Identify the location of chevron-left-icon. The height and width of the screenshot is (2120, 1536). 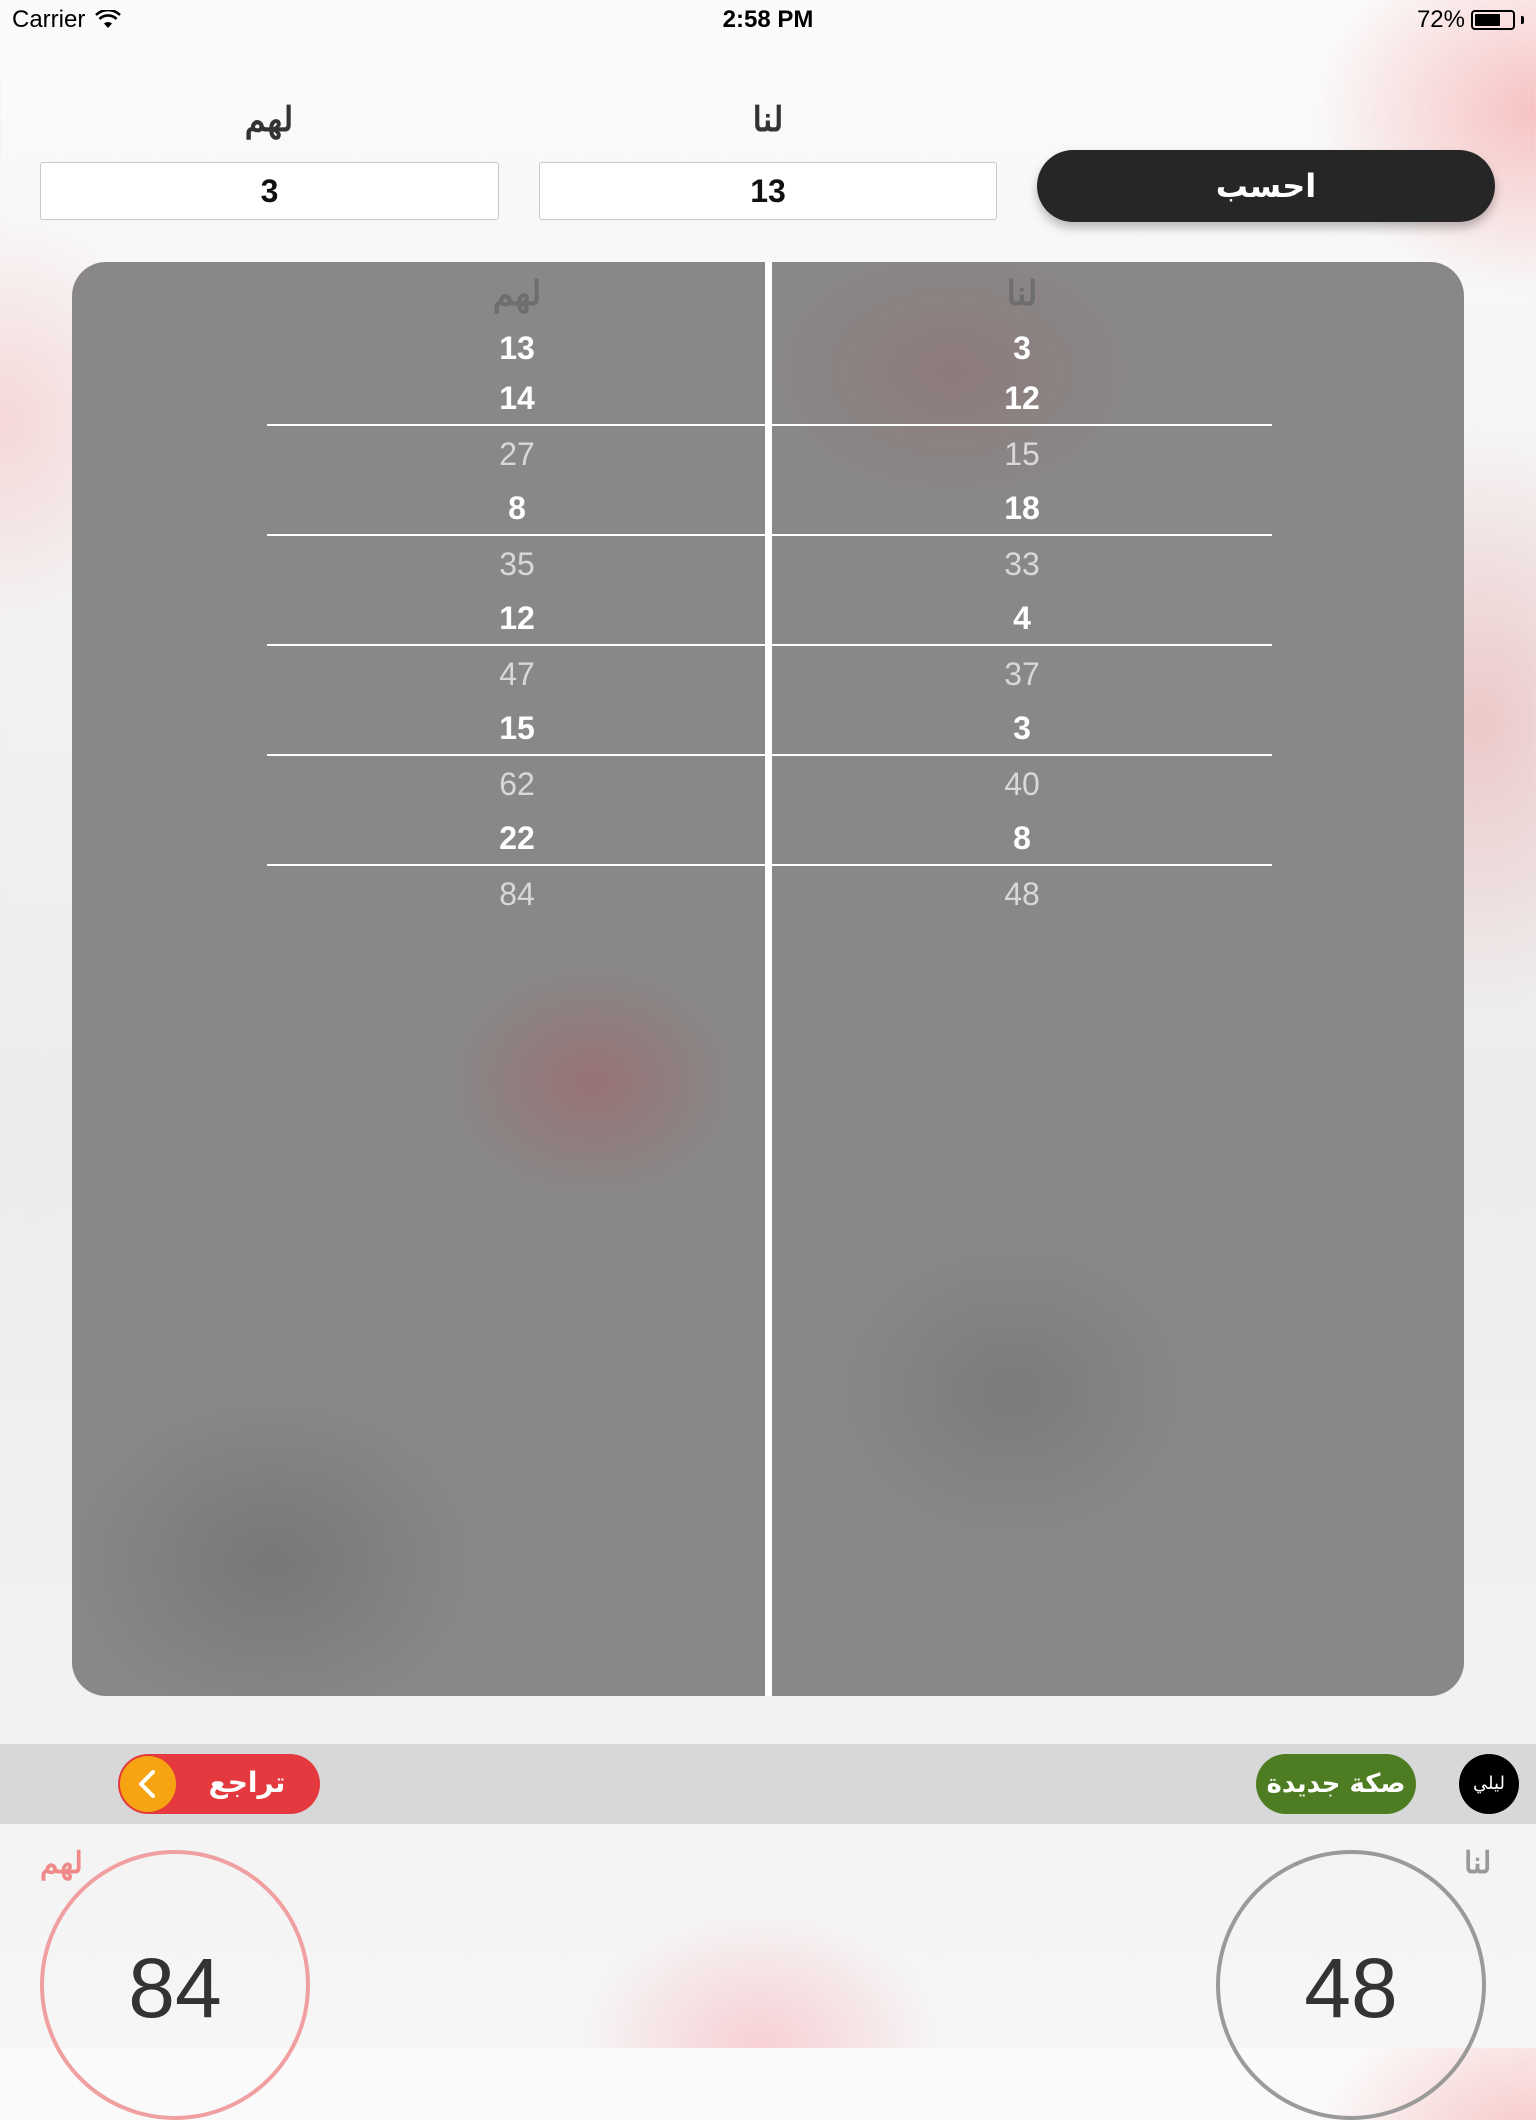
(148, 1784).